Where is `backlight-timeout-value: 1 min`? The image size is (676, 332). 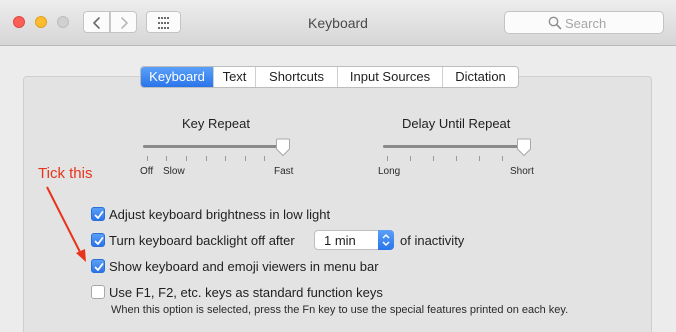
backlight-timeout-value: 1 min is located at coordinates (340, 240).